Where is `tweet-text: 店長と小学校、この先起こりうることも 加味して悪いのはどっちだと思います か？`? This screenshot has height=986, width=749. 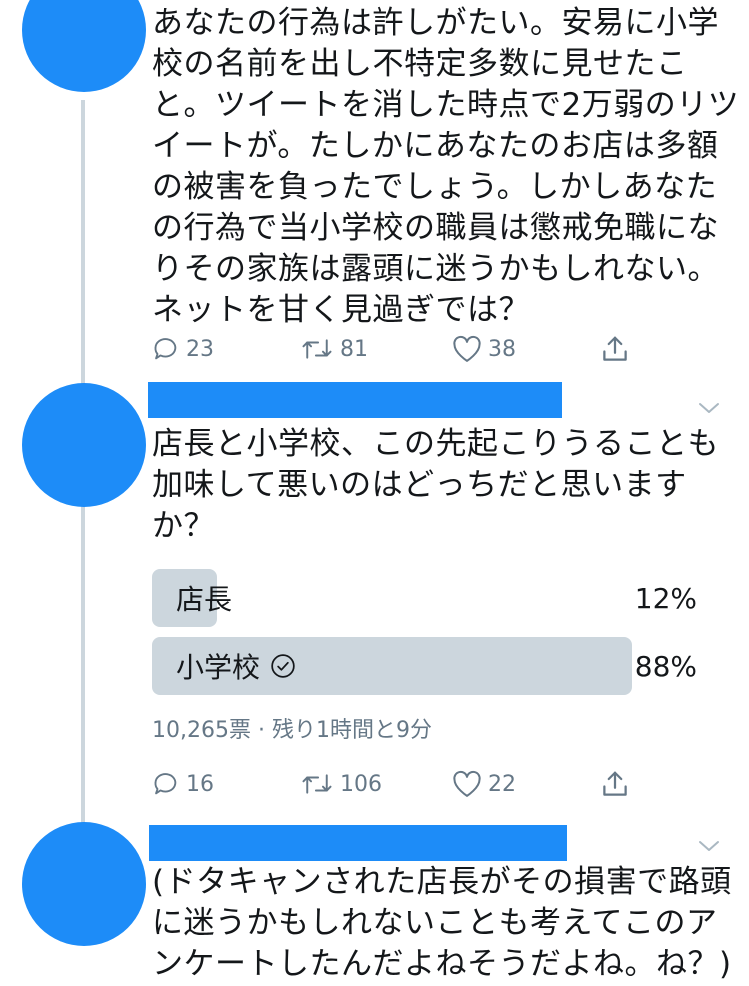
tweet-text: 店長と小学校、この先起こりうることも 加味して悪いのはどっちだと思います か？ is located at coordinates (435, 485).